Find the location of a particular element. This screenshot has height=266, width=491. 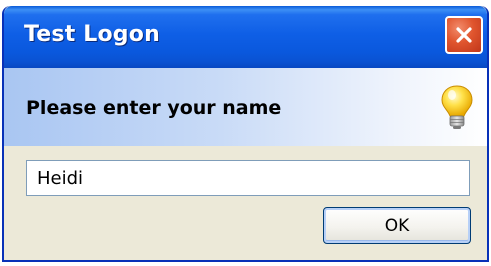

close-button is located at coordinates (464, 35).